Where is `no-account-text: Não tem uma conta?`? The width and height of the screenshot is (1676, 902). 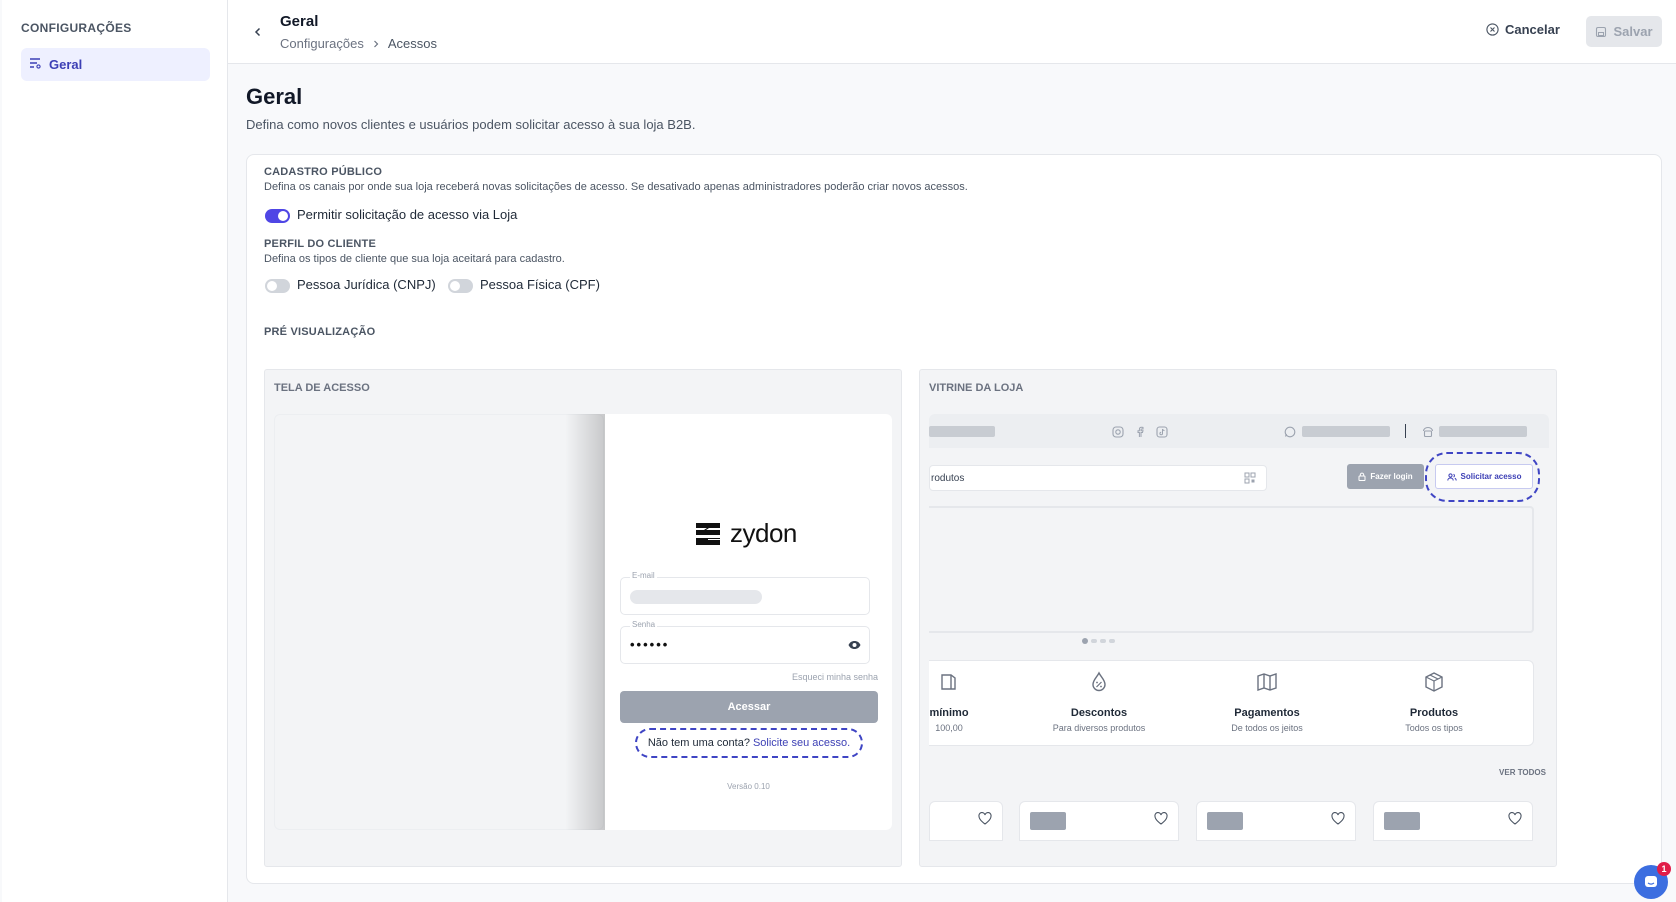 no-account-text: Não tem uma conta? is located at coordinates (698, 743).